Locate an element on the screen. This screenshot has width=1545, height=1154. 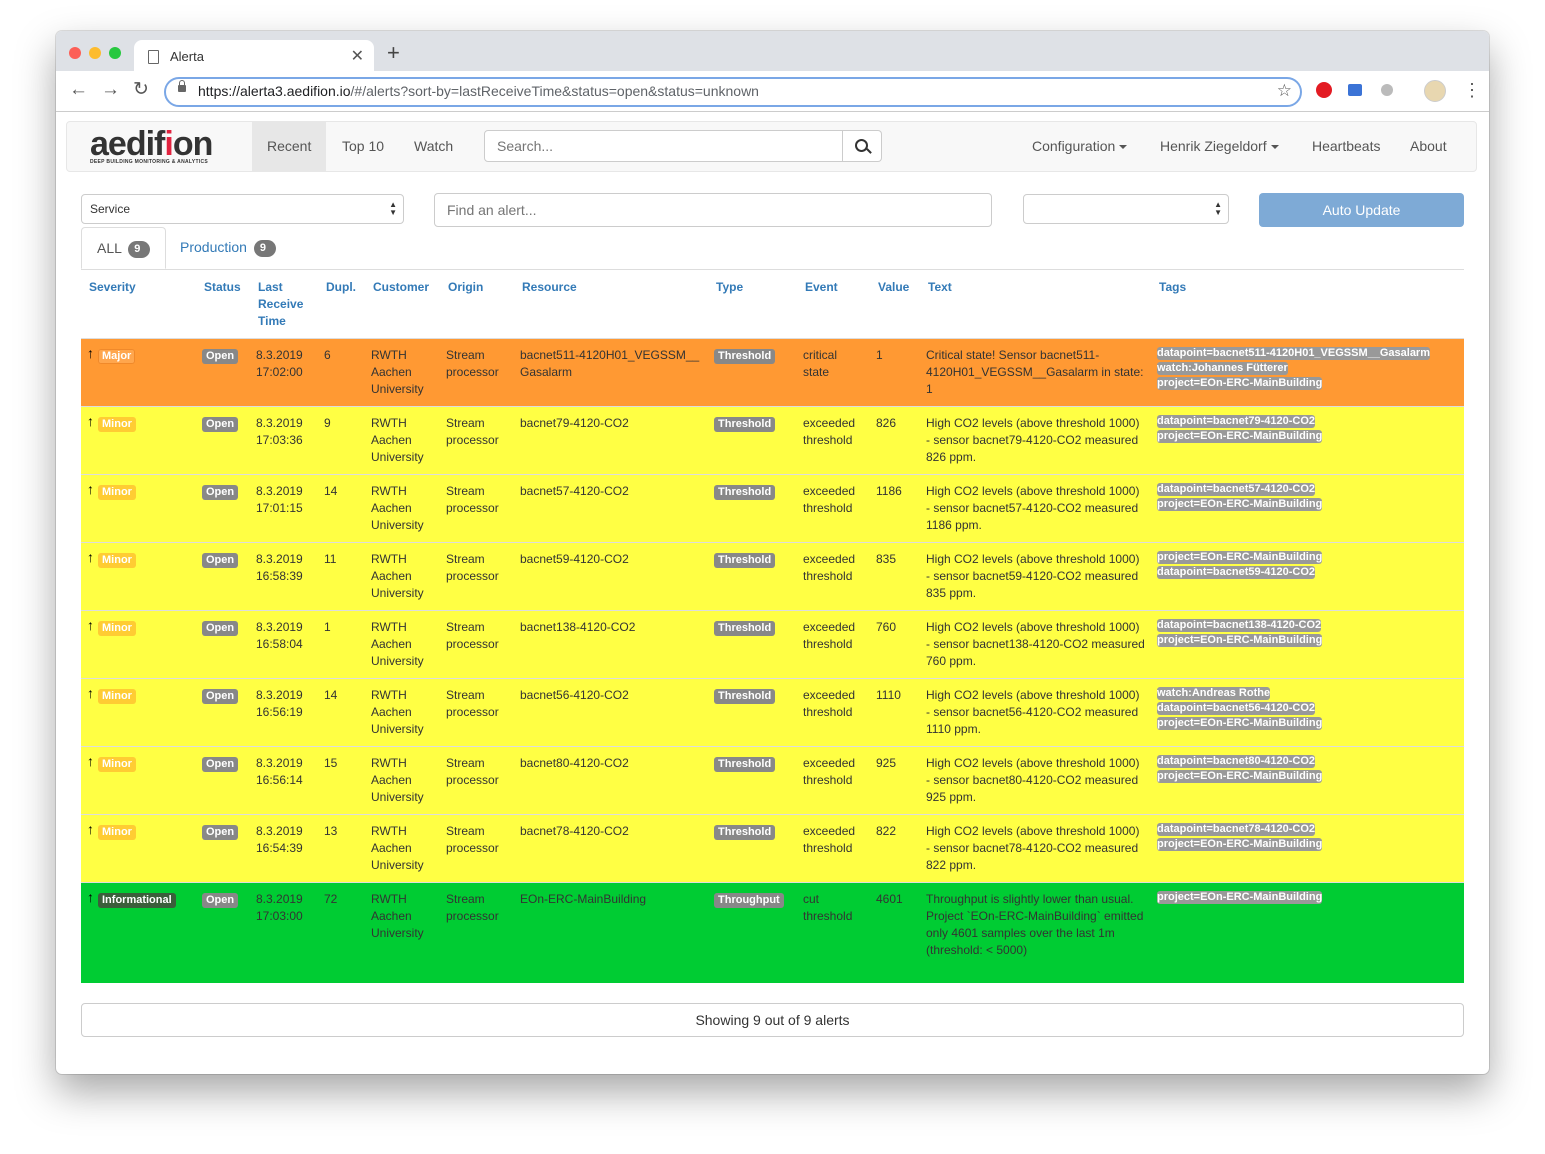
col-tags: Tags is located at coordinates (1307, 305).